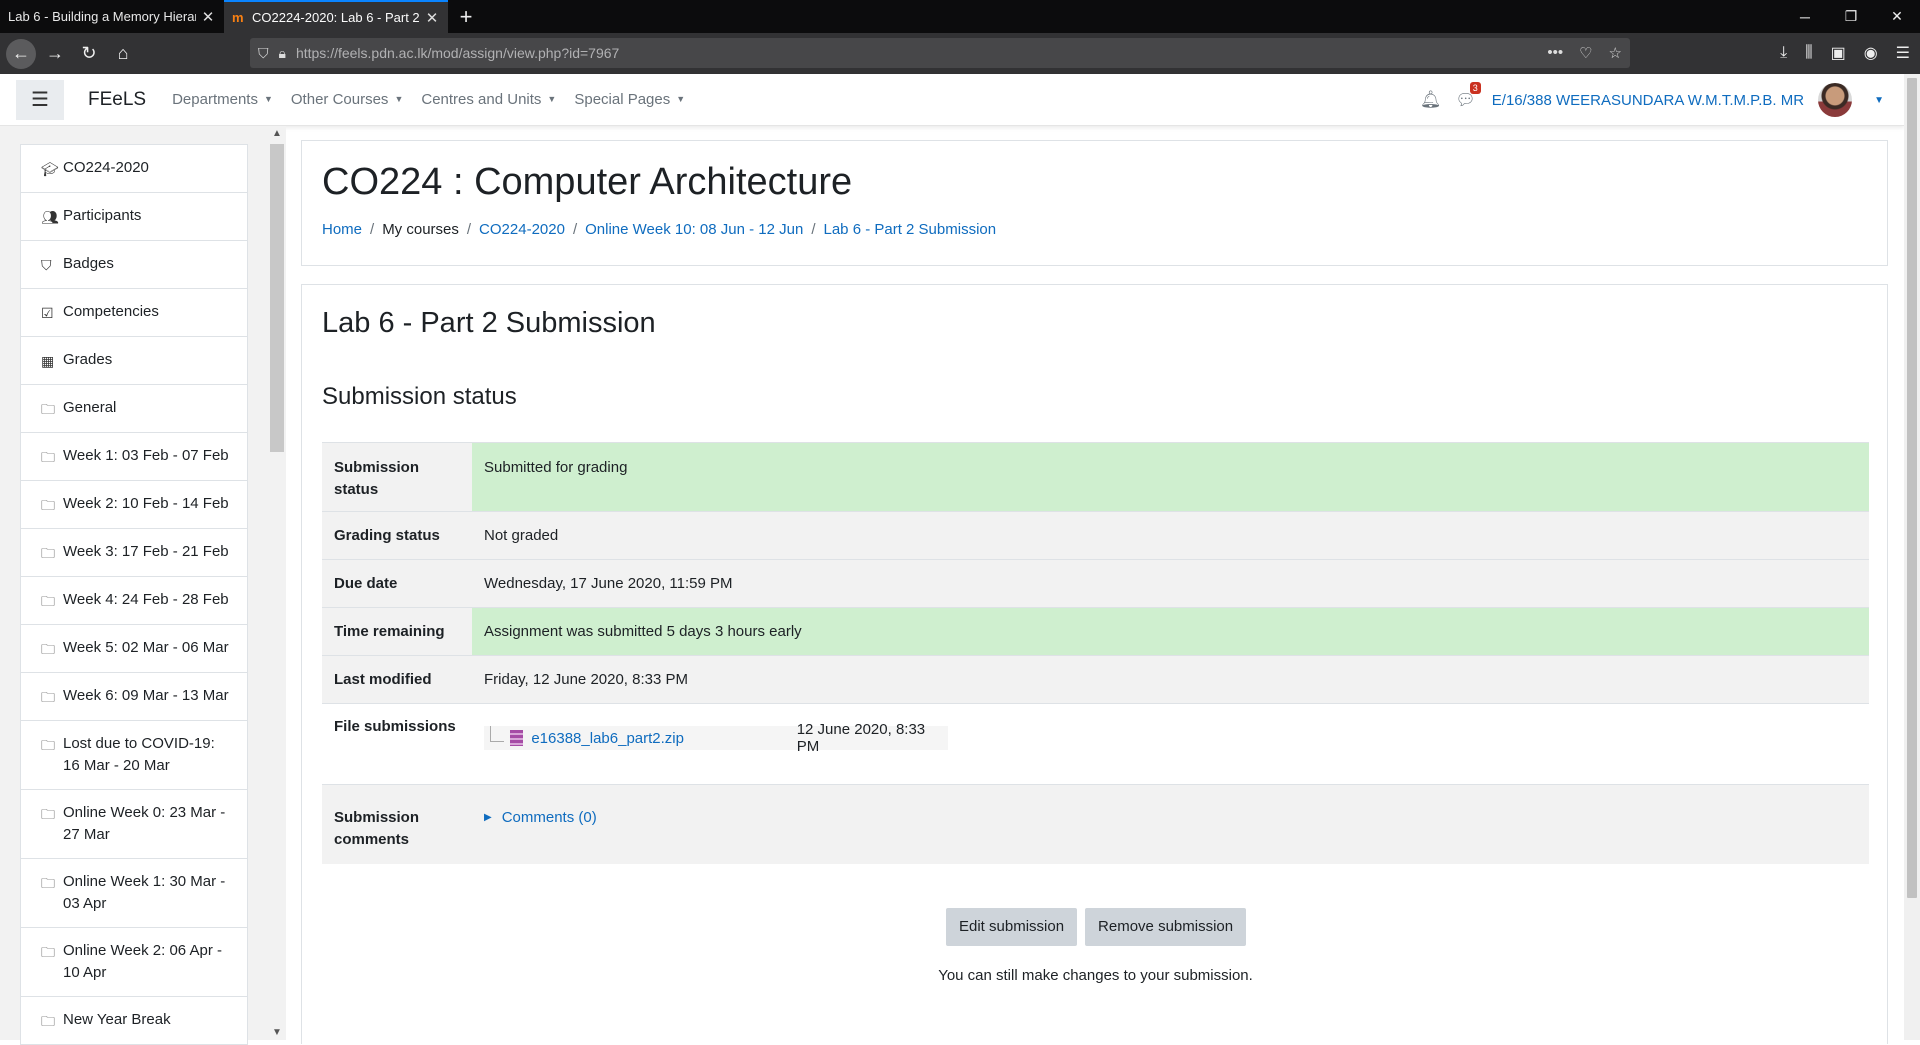 The image size is (1920, 1045). What do you see at coordinates (134, 1021) in the screenshot?
I see `nav-item-section: 🗀 New Year Break` at bounding box center [134, 1021].